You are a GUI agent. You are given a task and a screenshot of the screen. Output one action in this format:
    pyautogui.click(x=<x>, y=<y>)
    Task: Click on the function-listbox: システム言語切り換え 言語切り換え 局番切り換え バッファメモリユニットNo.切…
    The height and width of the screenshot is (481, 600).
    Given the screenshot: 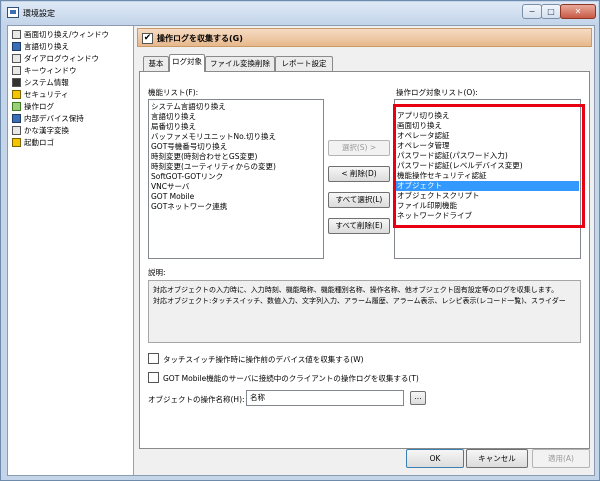 What is the action you would take?
    pyautogui.click(x=236, y=179)
    